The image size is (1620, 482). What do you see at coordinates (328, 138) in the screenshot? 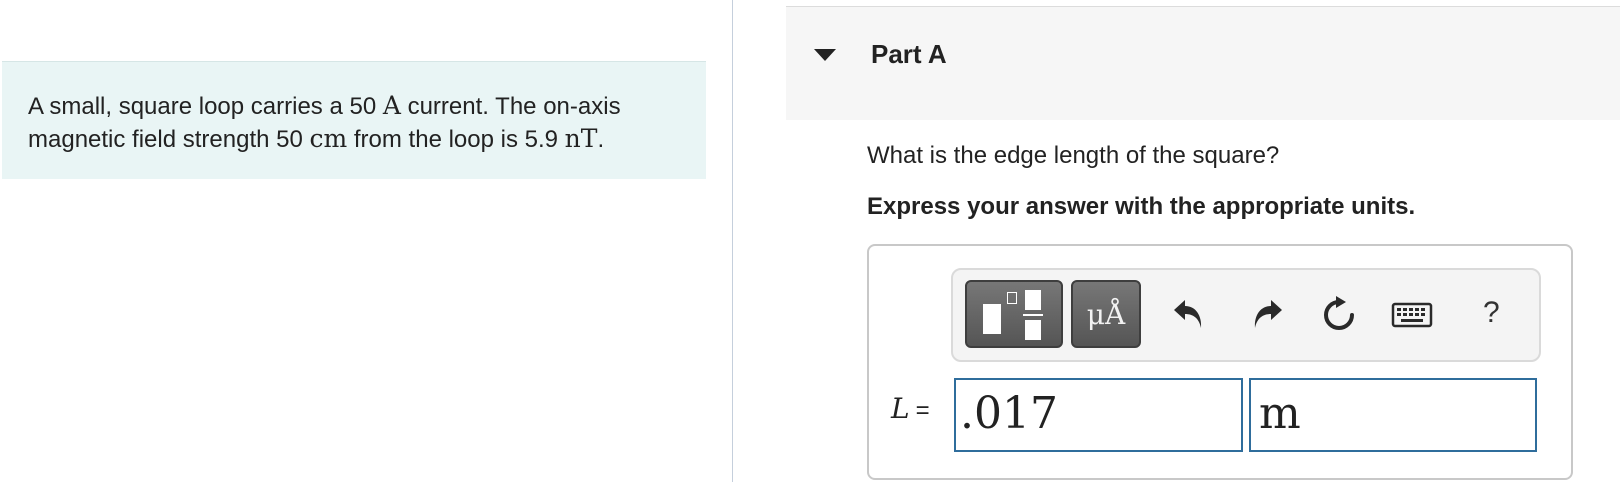
I see `distance-unit: cm` at bounding box center [328, 138].